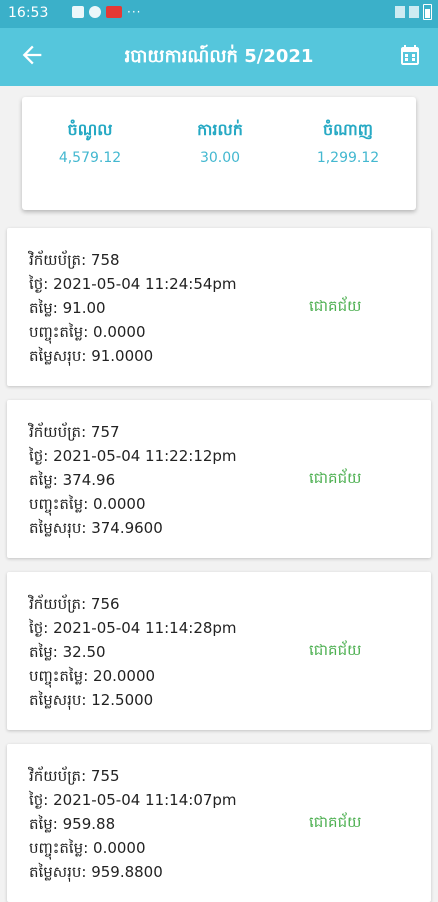 Image resolution: width=438 pixels, height=902 pixels. I want to click on income-value: 4,579.12, so click(90, 158).